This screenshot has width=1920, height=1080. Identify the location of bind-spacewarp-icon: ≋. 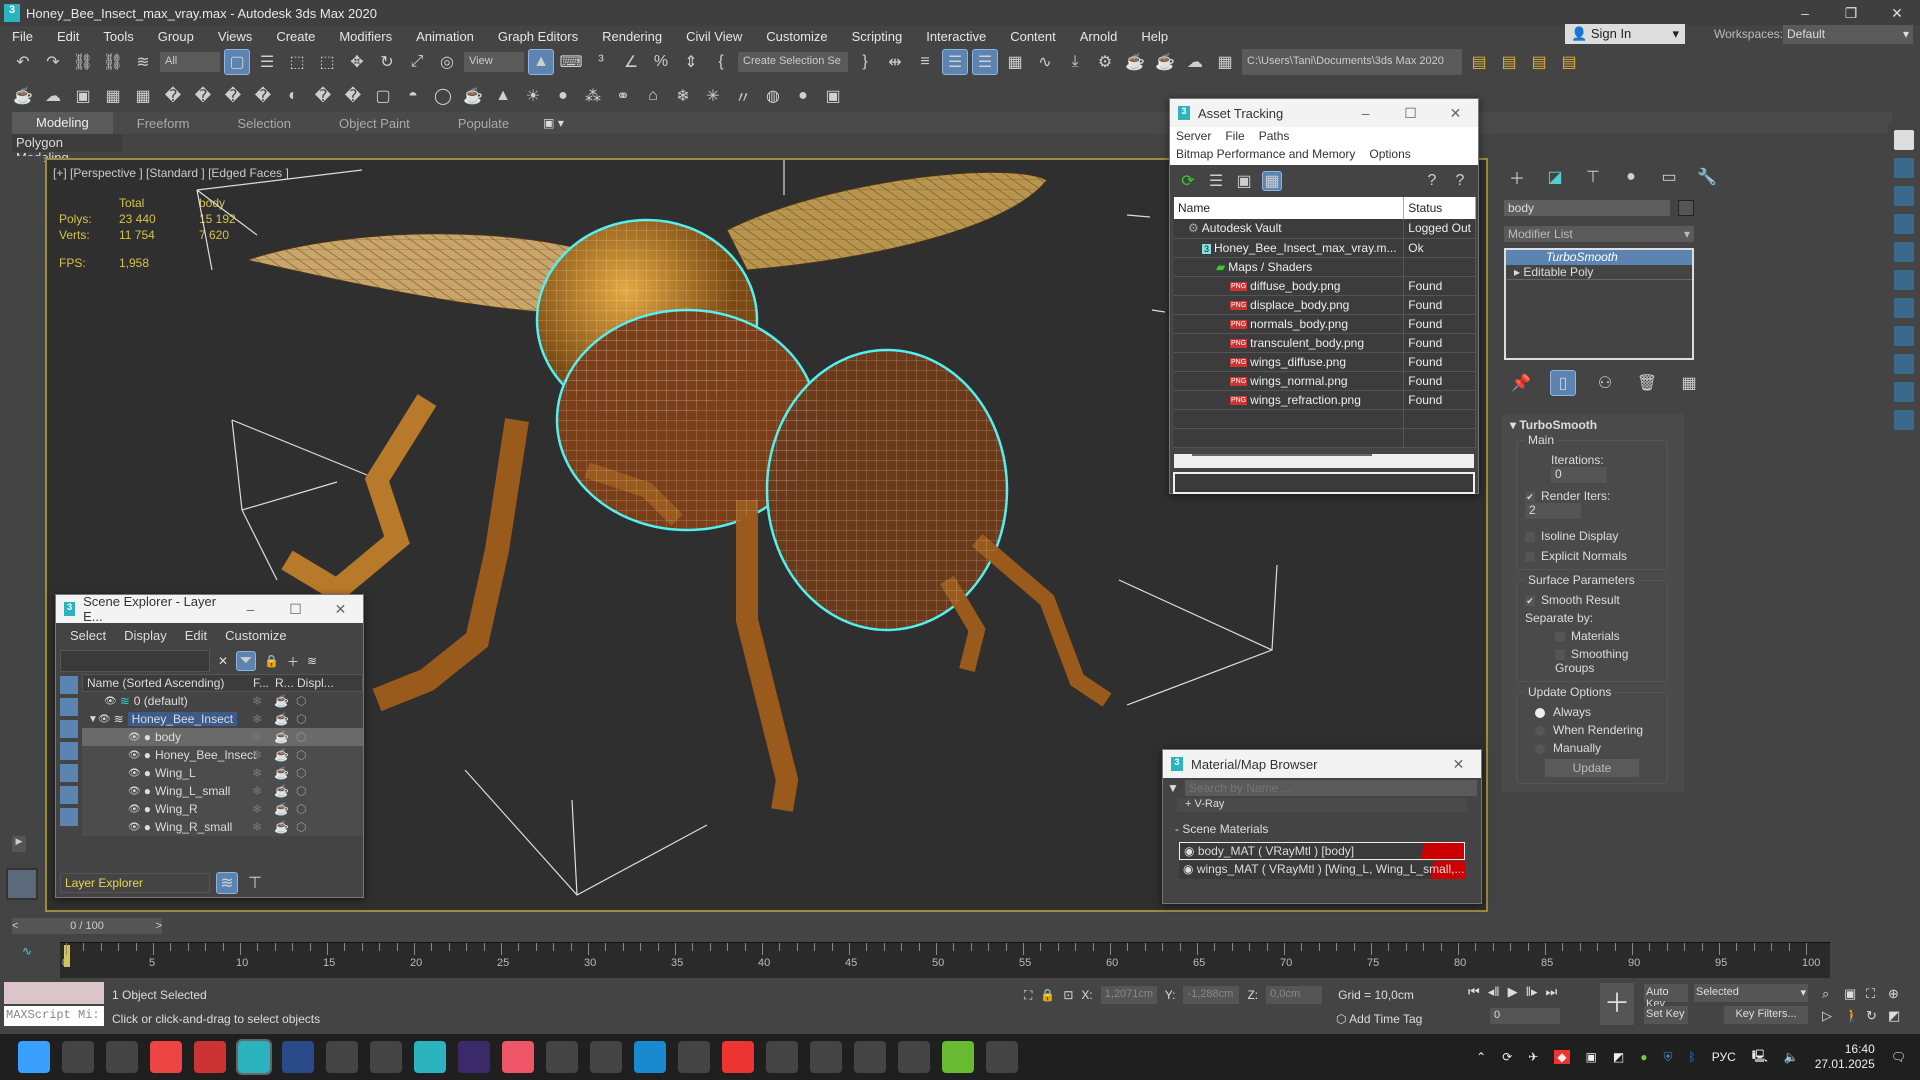
(143, 62).